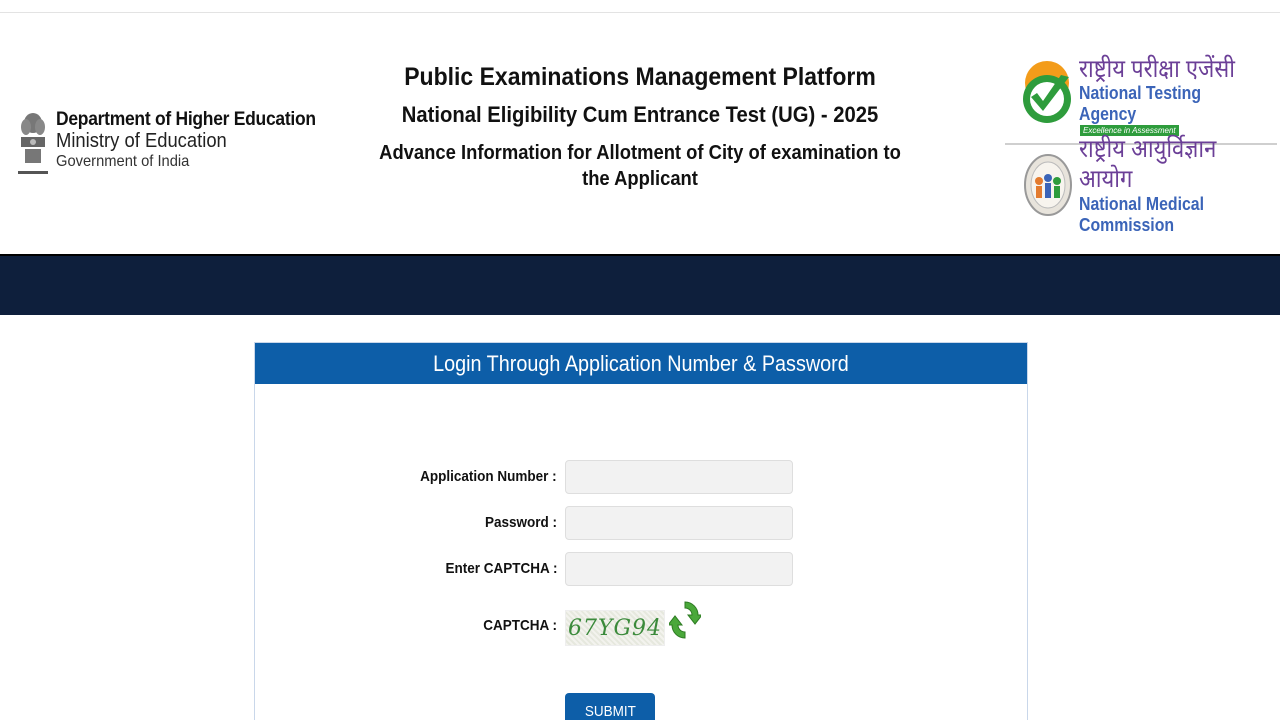 This screenshot has width=1280, height=720. What do you see at coordinates (186, 162) in the screenshot?
I see `government-name: Government of India` at bounding box center [186, 162].